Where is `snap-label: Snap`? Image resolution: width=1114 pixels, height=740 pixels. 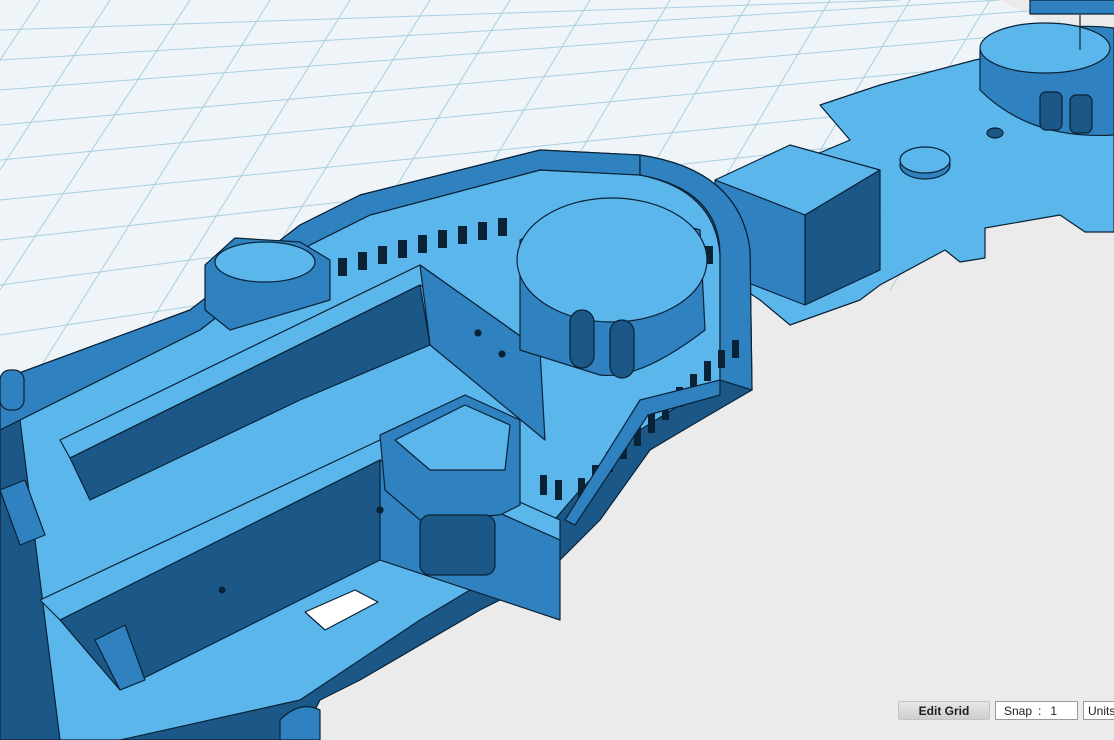
snap-label: Snap is located at coordinates (1018, 710).